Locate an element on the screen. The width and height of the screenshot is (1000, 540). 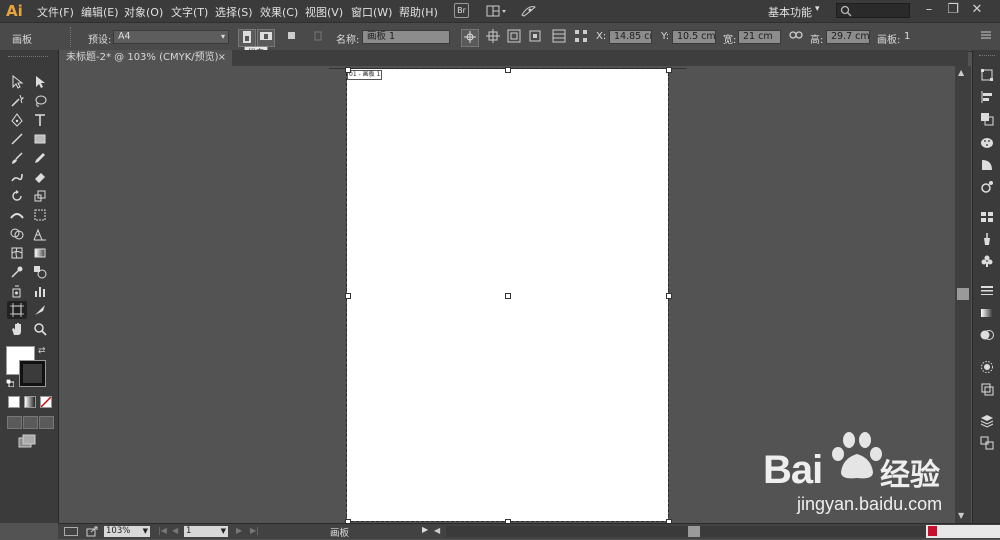
blob-brush-tool is located at coordinates (17, 177).